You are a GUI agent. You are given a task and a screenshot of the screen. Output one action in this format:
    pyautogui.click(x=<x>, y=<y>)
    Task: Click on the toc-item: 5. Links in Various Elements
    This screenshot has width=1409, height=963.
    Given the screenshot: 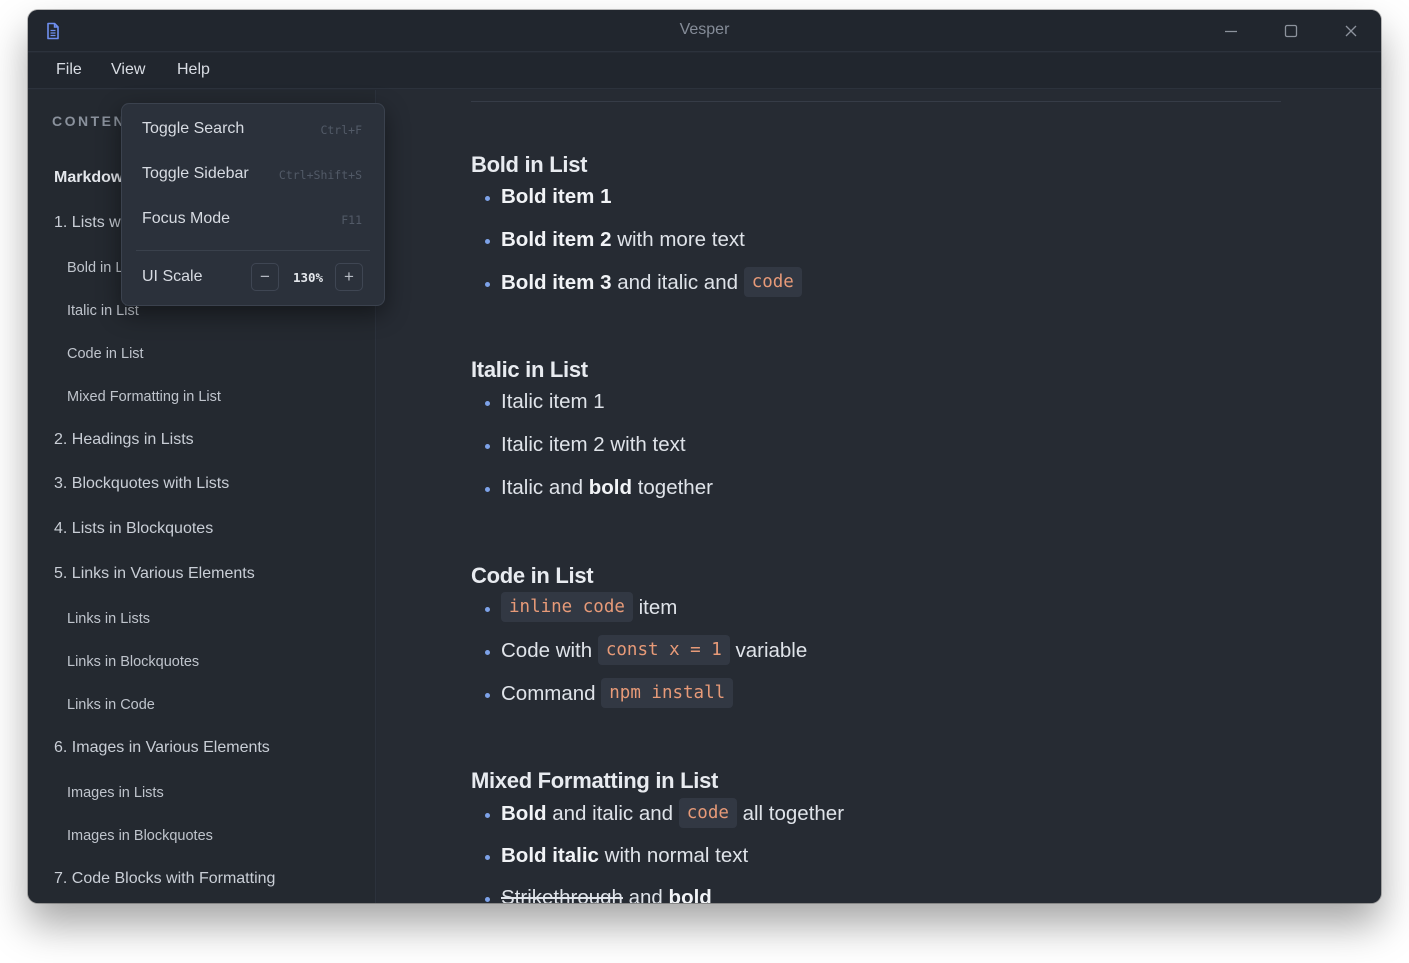 What is the action you would take?
    pyautogui.click(x=154, y=574)
    